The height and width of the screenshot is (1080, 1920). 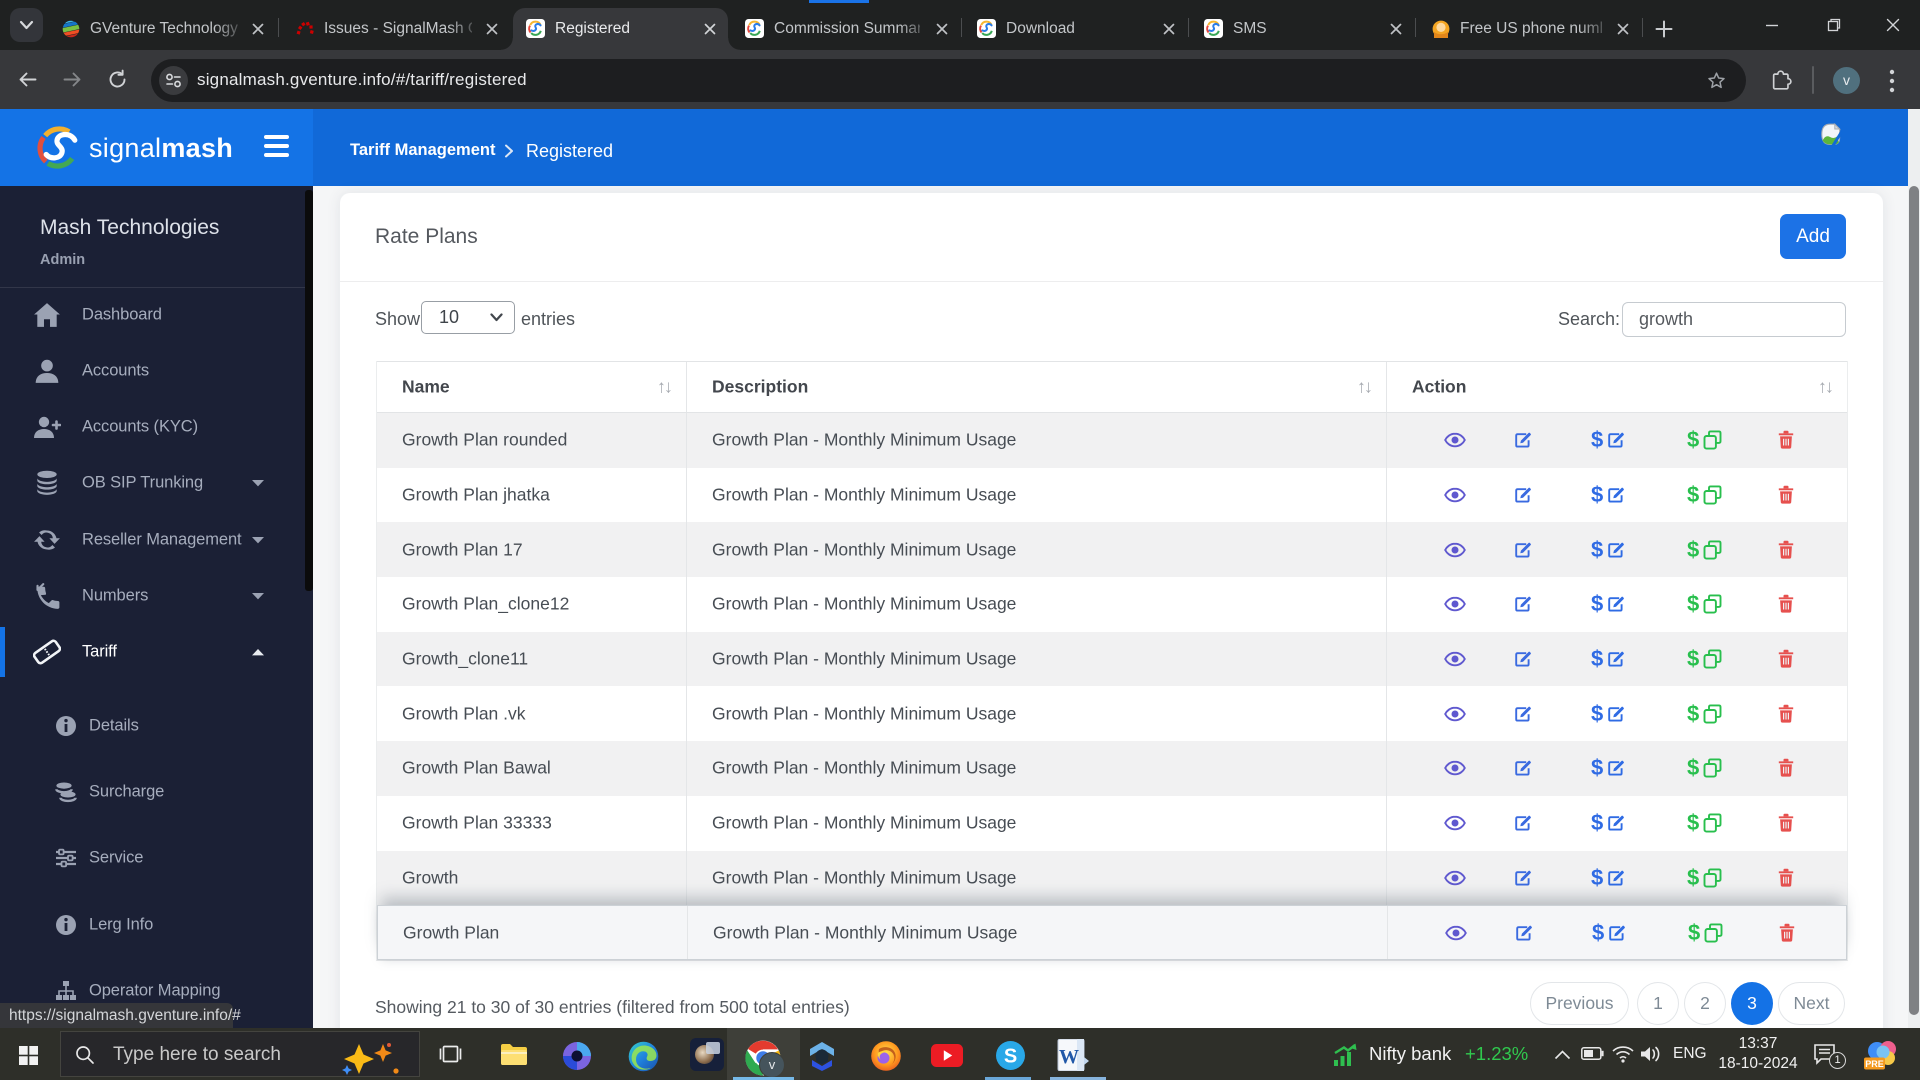 I want to click on svg-text: PRE, so click(x=1874, y=1064).